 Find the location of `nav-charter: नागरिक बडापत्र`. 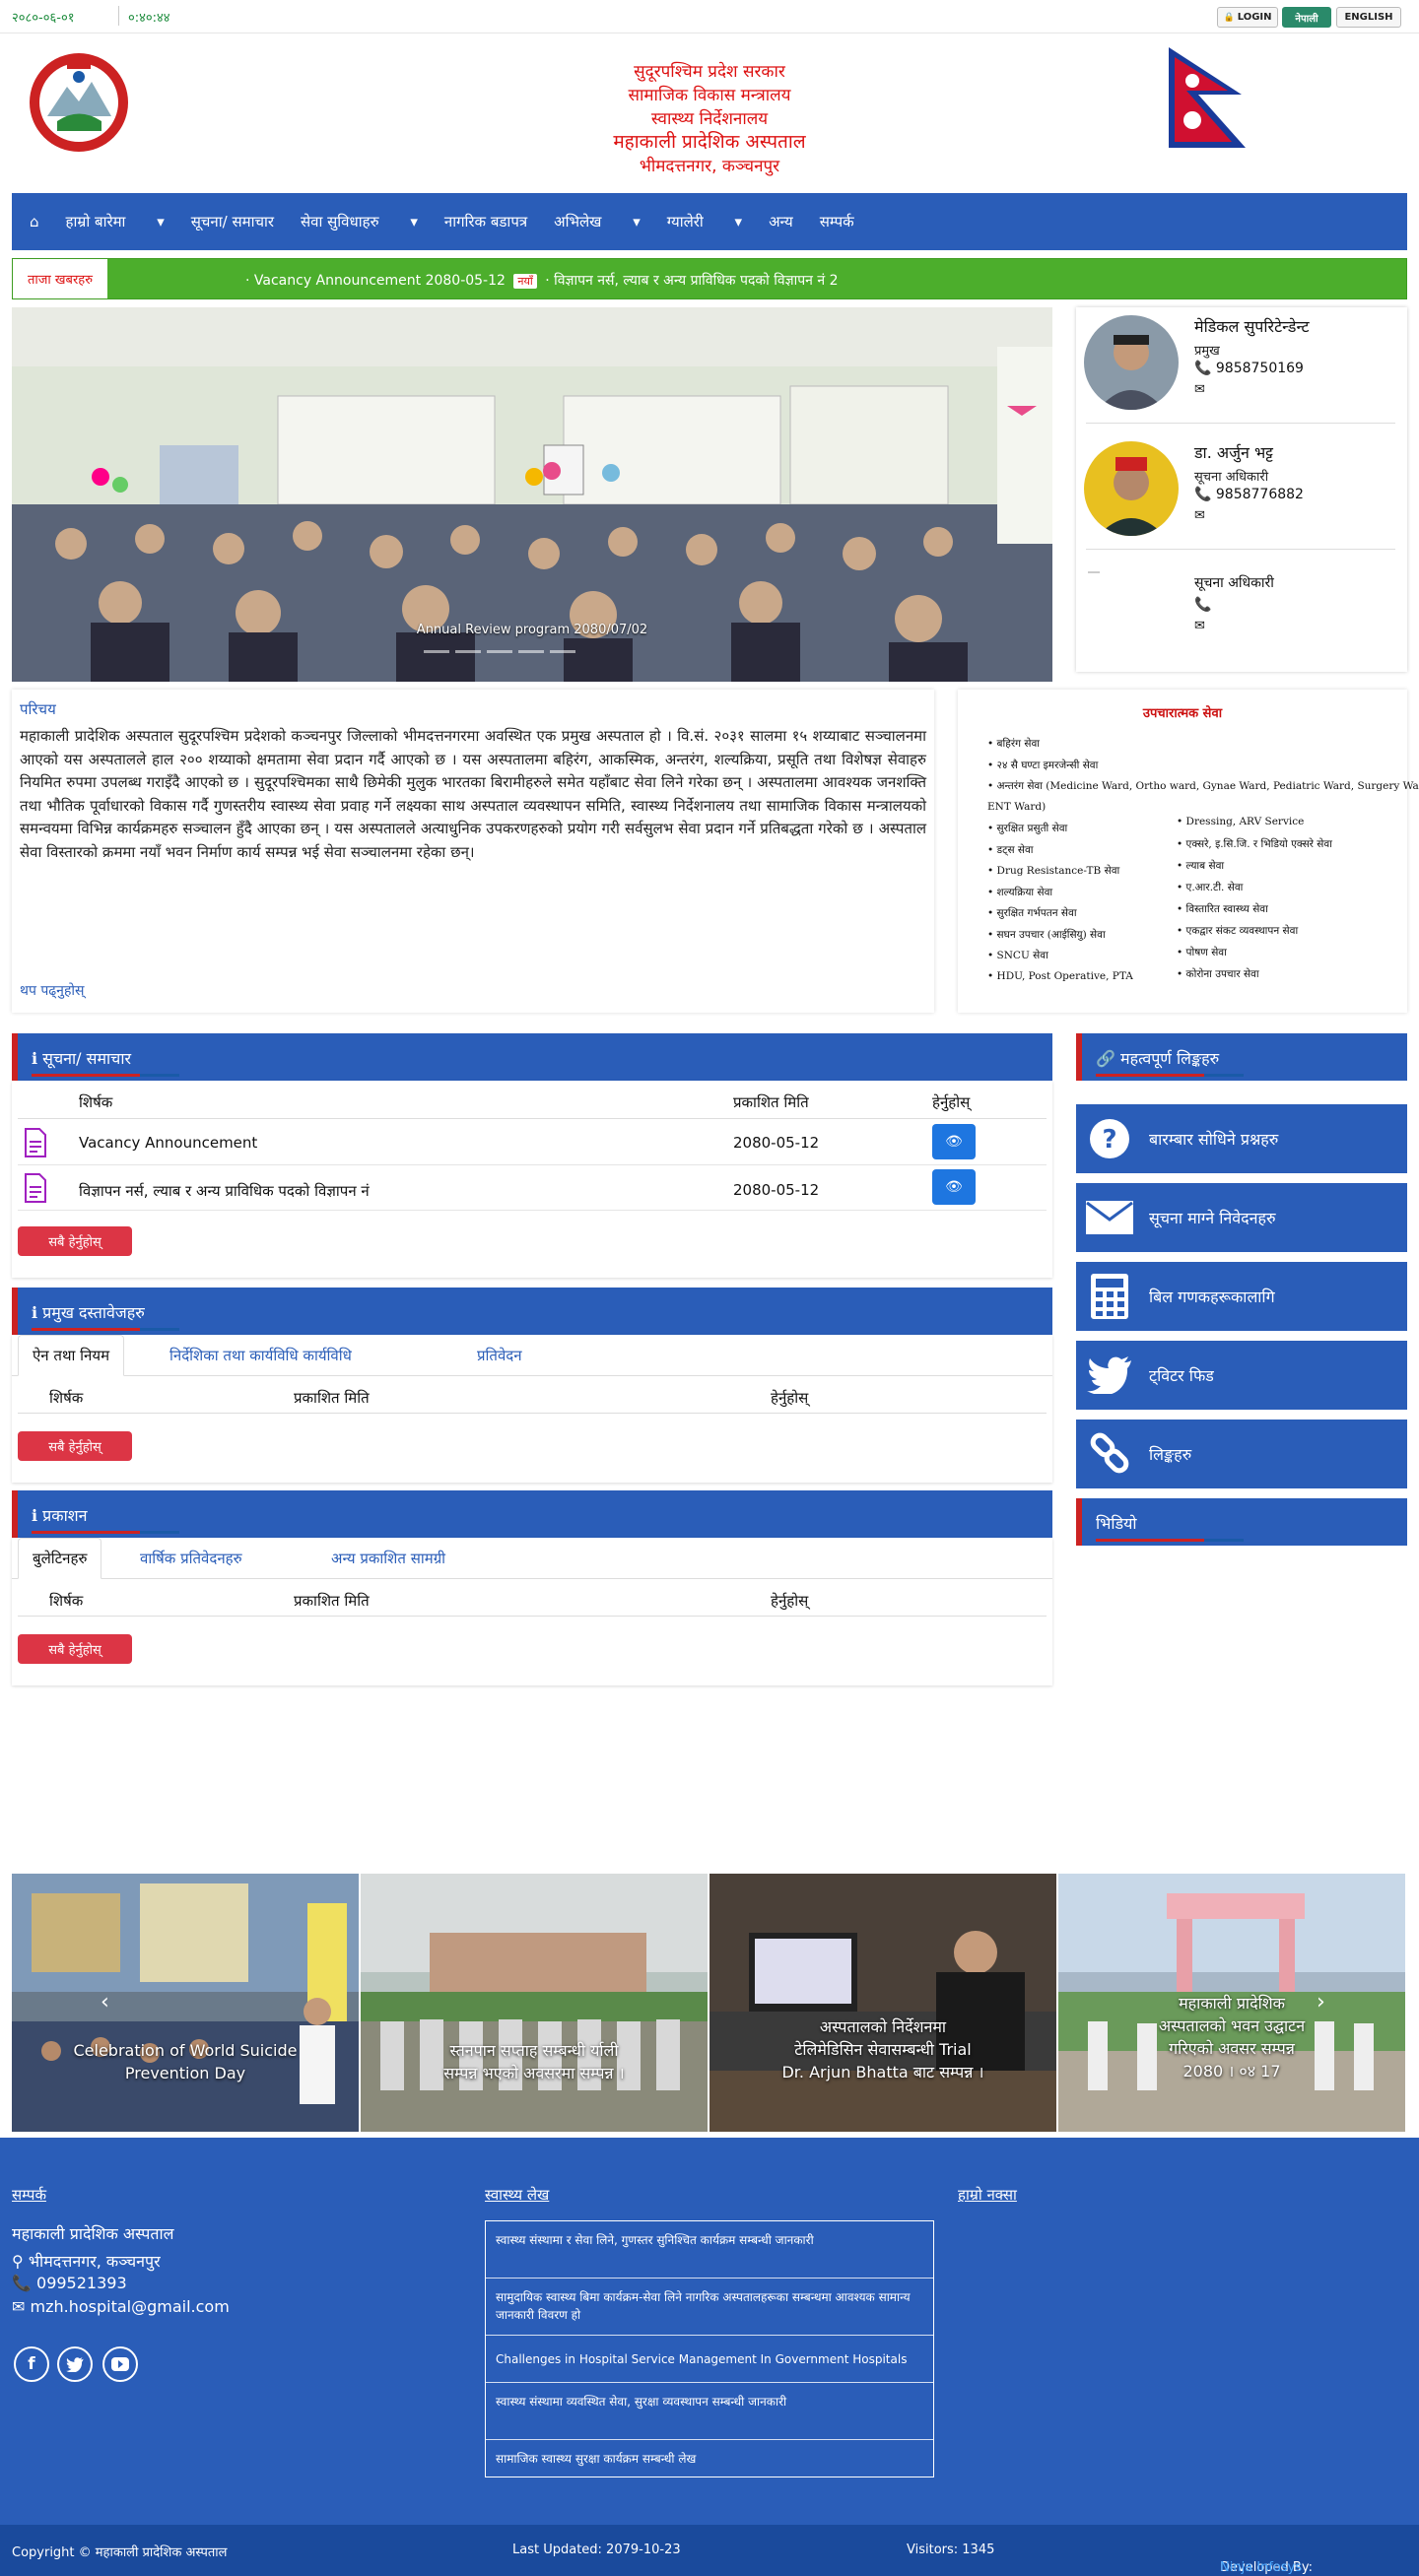

nav-charter: नागरिक बडापत्र is located at coordinates (485, 222).